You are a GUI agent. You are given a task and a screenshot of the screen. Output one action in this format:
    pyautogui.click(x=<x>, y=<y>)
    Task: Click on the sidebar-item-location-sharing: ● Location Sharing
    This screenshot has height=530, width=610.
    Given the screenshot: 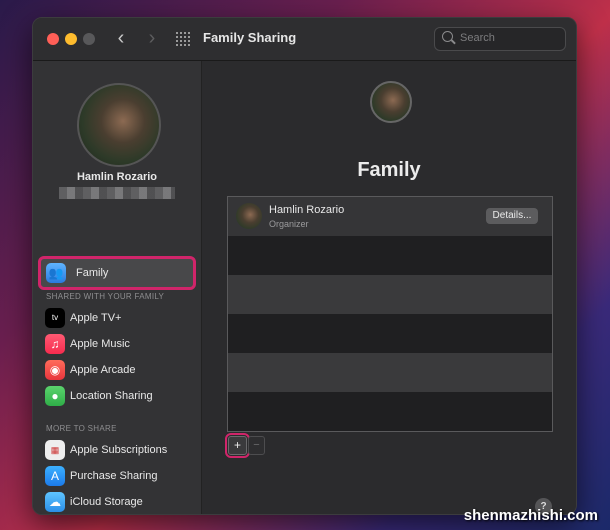 What is the action you would take?
    pyautogui.click(x=120, y=396)
    